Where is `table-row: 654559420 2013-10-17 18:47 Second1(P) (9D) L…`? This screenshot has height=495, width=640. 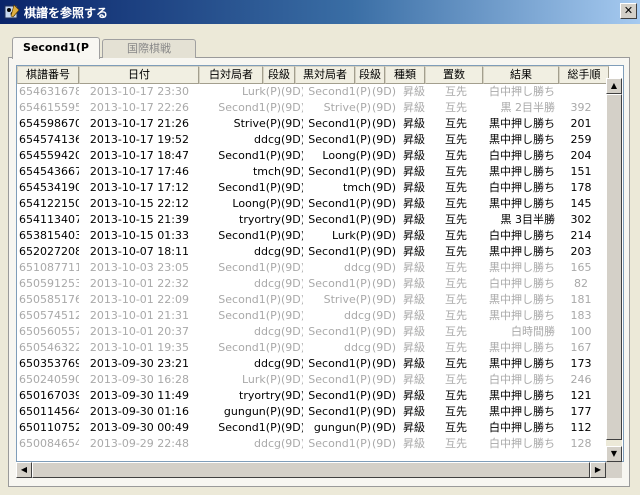
table-row: 654559420 2013-10-17 18:47 Second1(P) (9D) L… is located at coordinates (313, 156).